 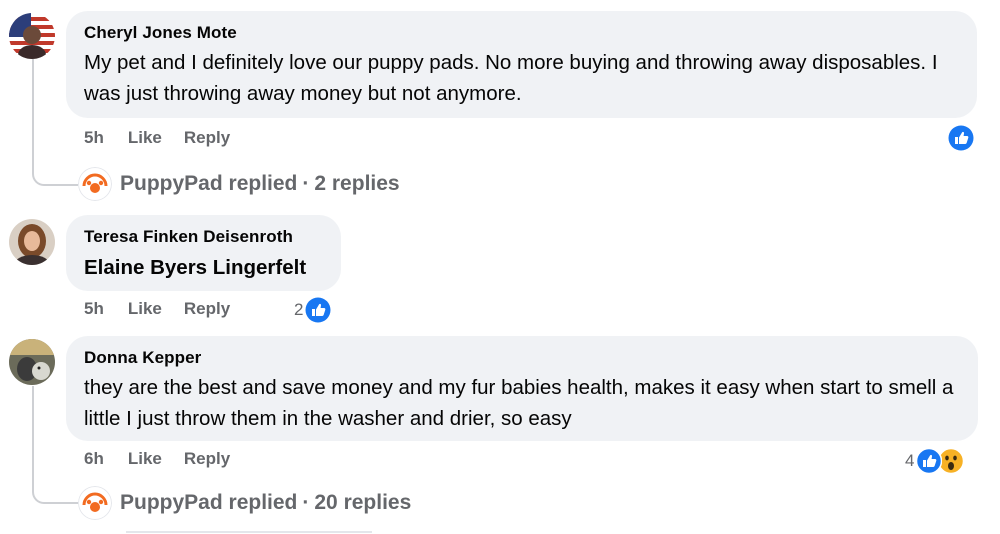 I want to click on reactions, so click(x=961, y=138).